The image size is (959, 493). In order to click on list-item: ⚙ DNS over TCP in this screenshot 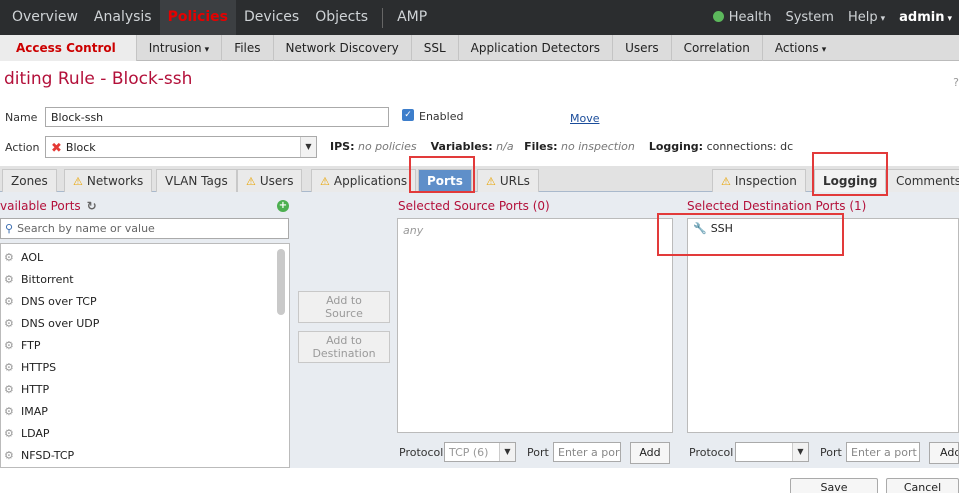, I will do `click(145, 302)`.